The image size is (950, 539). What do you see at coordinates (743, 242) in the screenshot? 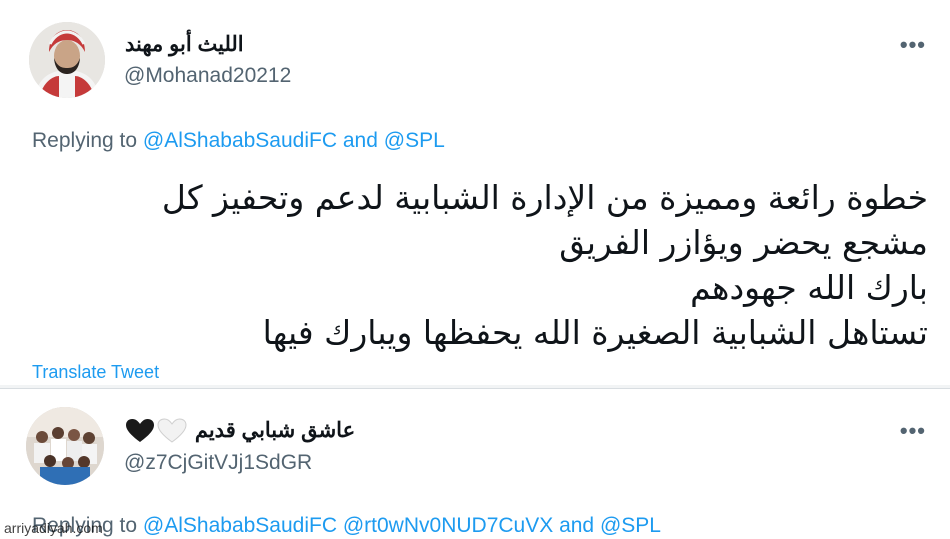
I see `tweet-body-line: مشجع يحضر ويؤازر الفريق` at bounding box center [743, 242].